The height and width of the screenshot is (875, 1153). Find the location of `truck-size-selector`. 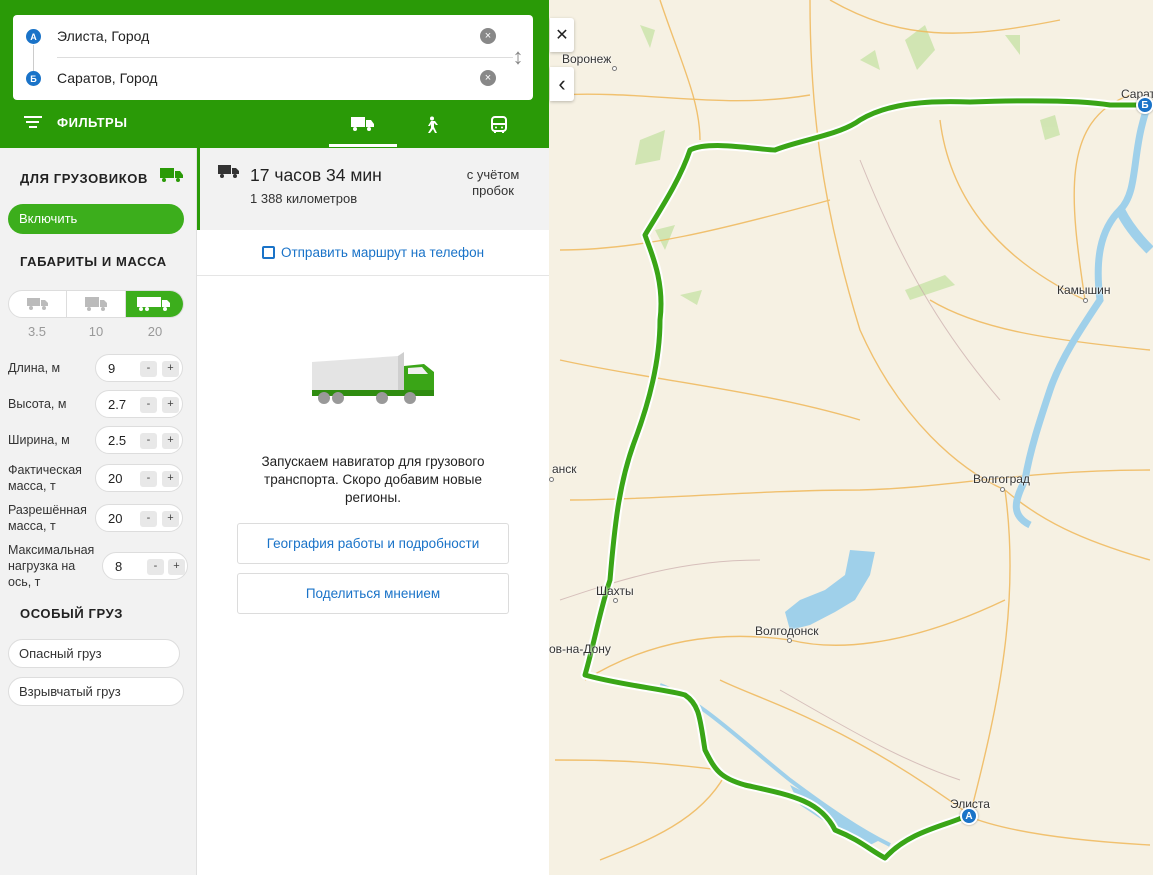

truck-size-selector is located at coordinates (96, 304).